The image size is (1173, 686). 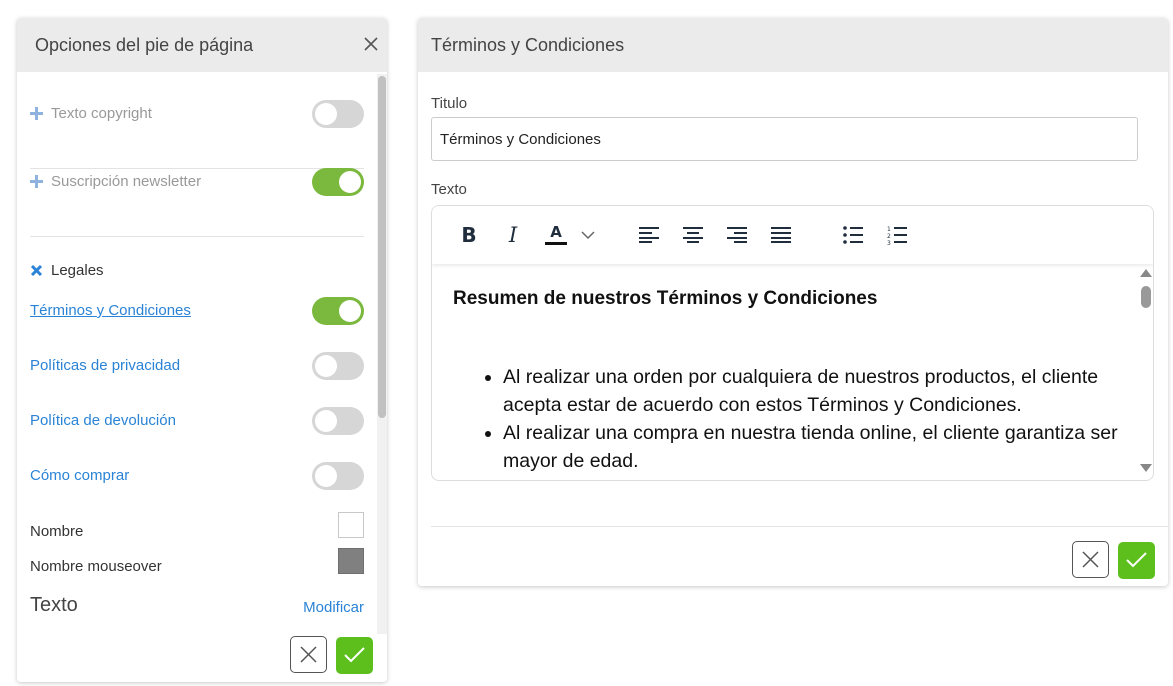 What do you see at coordinates (197, 311) in the screenshot?
I see `legal-item-terms: Términos y Condiciones` at bounding box center [197, 311].